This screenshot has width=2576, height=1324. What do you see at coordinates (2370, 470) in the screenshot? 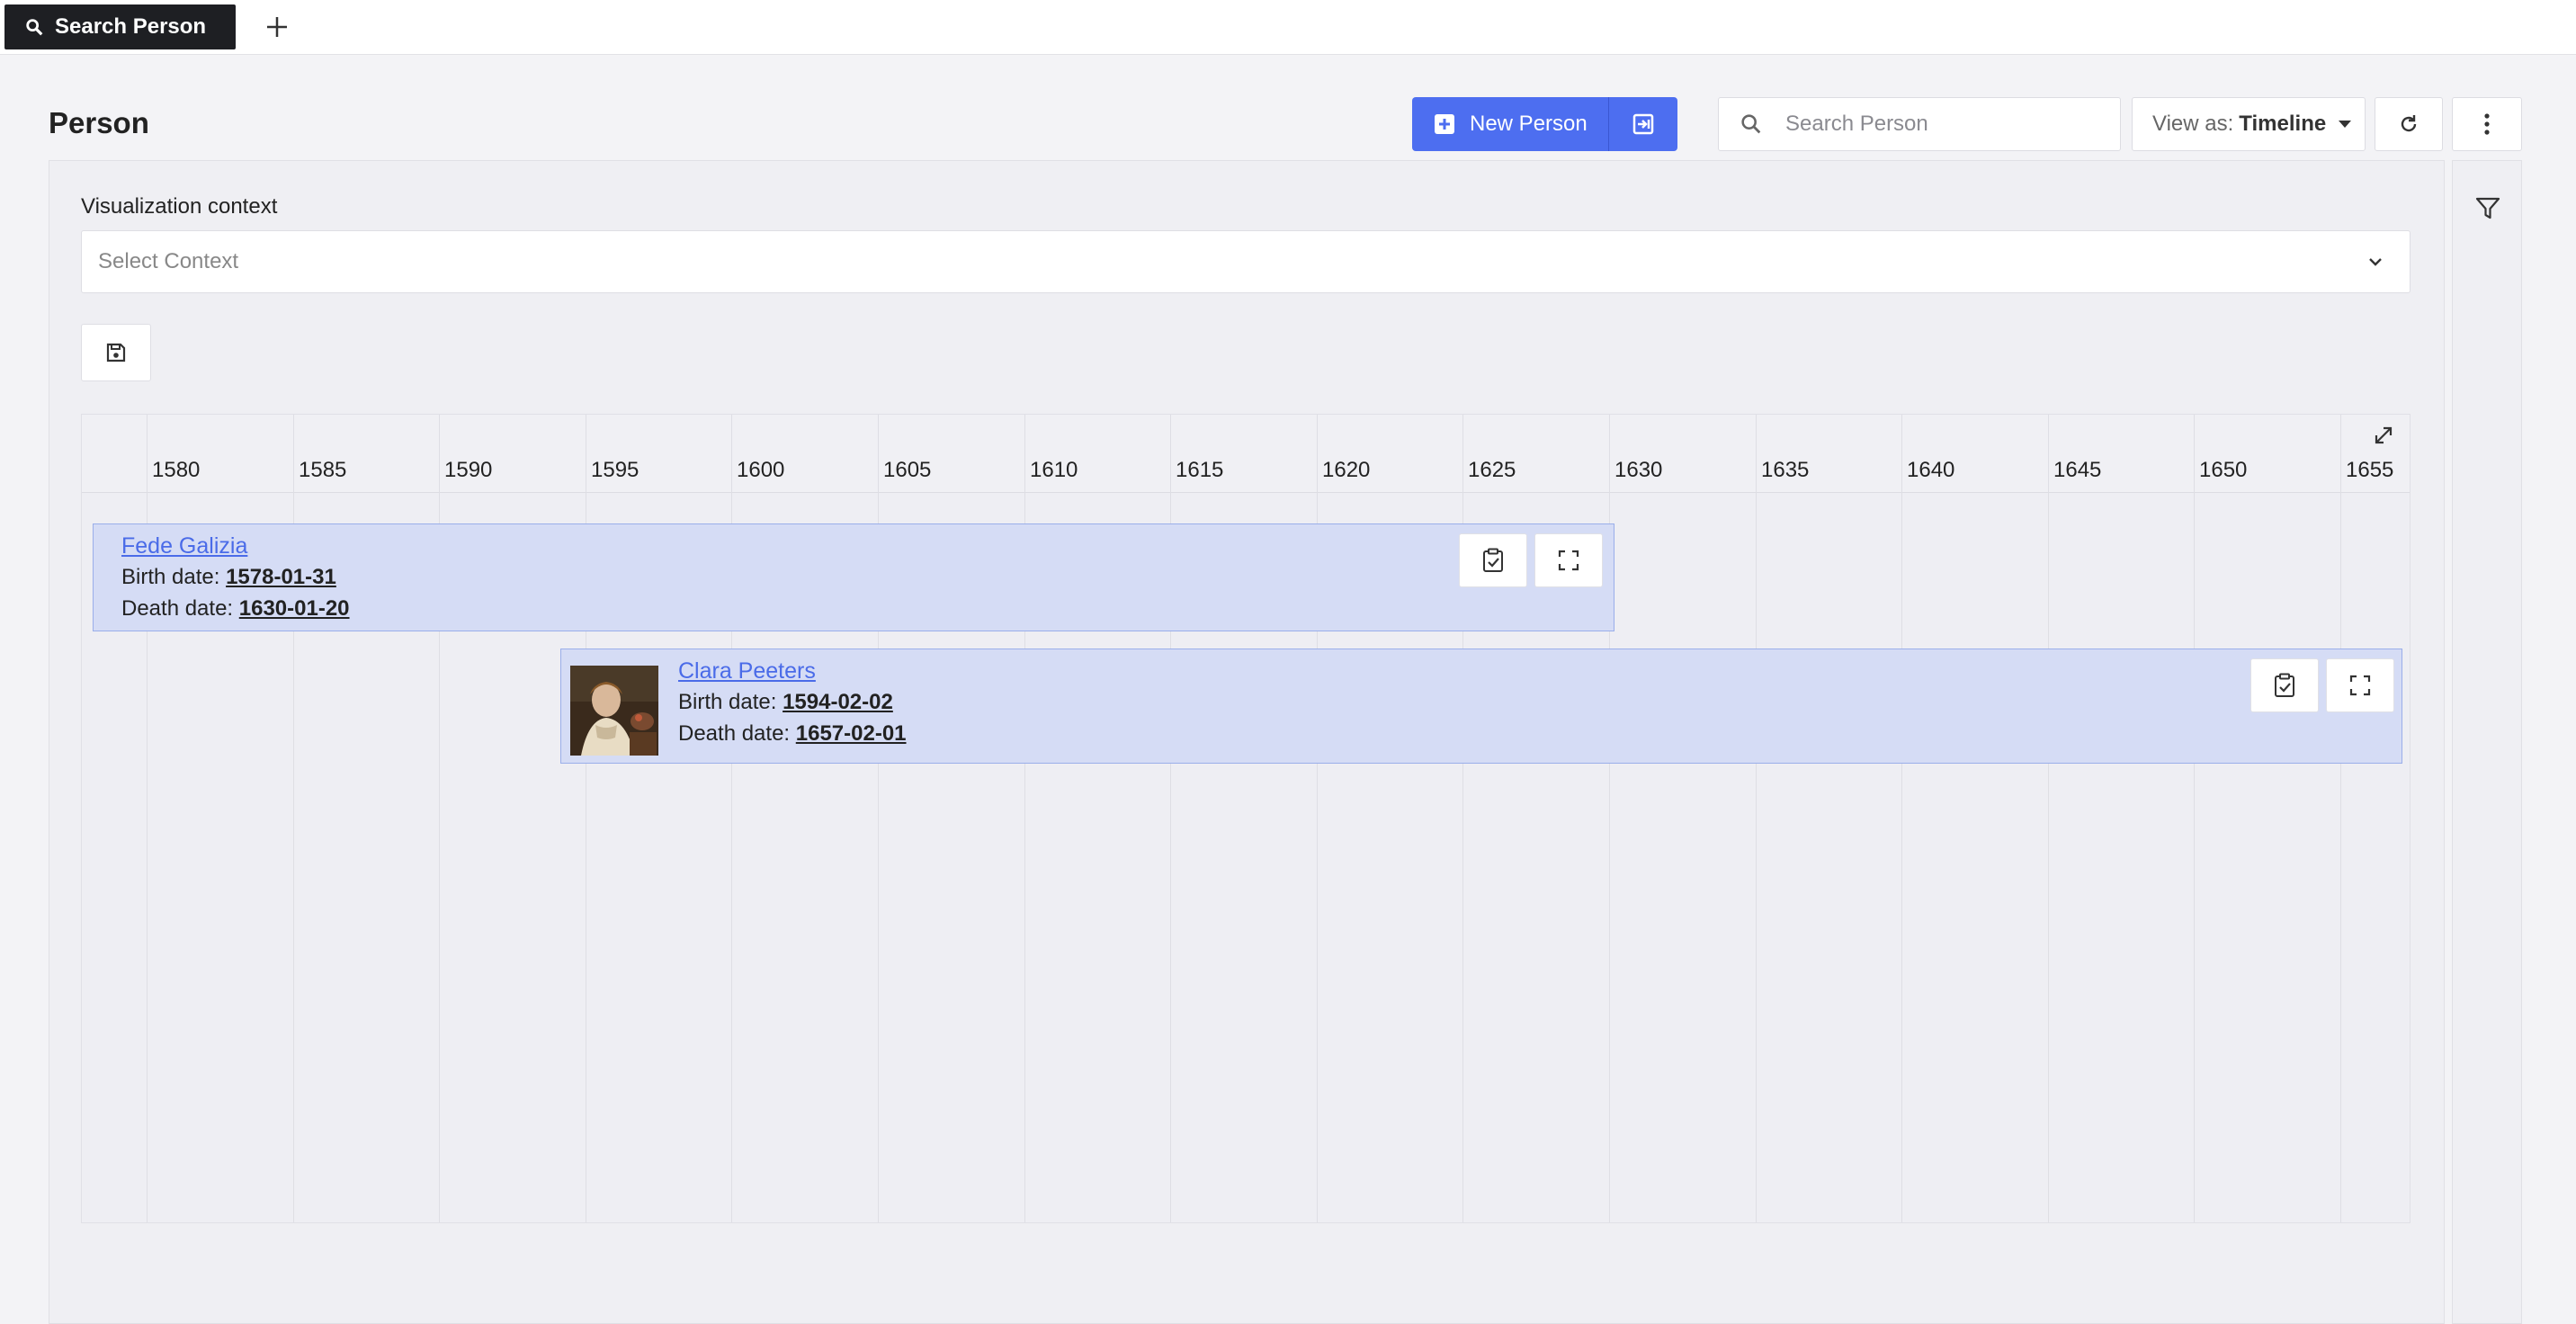
I see `timeline-tick-label: 1655` at bounding box center [2370, 470].